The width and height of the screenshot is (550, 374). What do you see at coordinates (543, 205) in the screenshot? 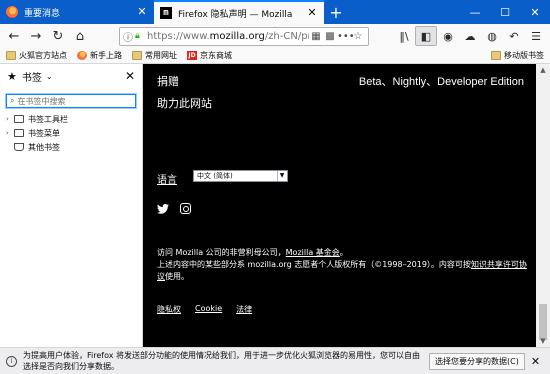
I see `content-scrollbar: ▲ ▼` at bounding box center [543, 205].